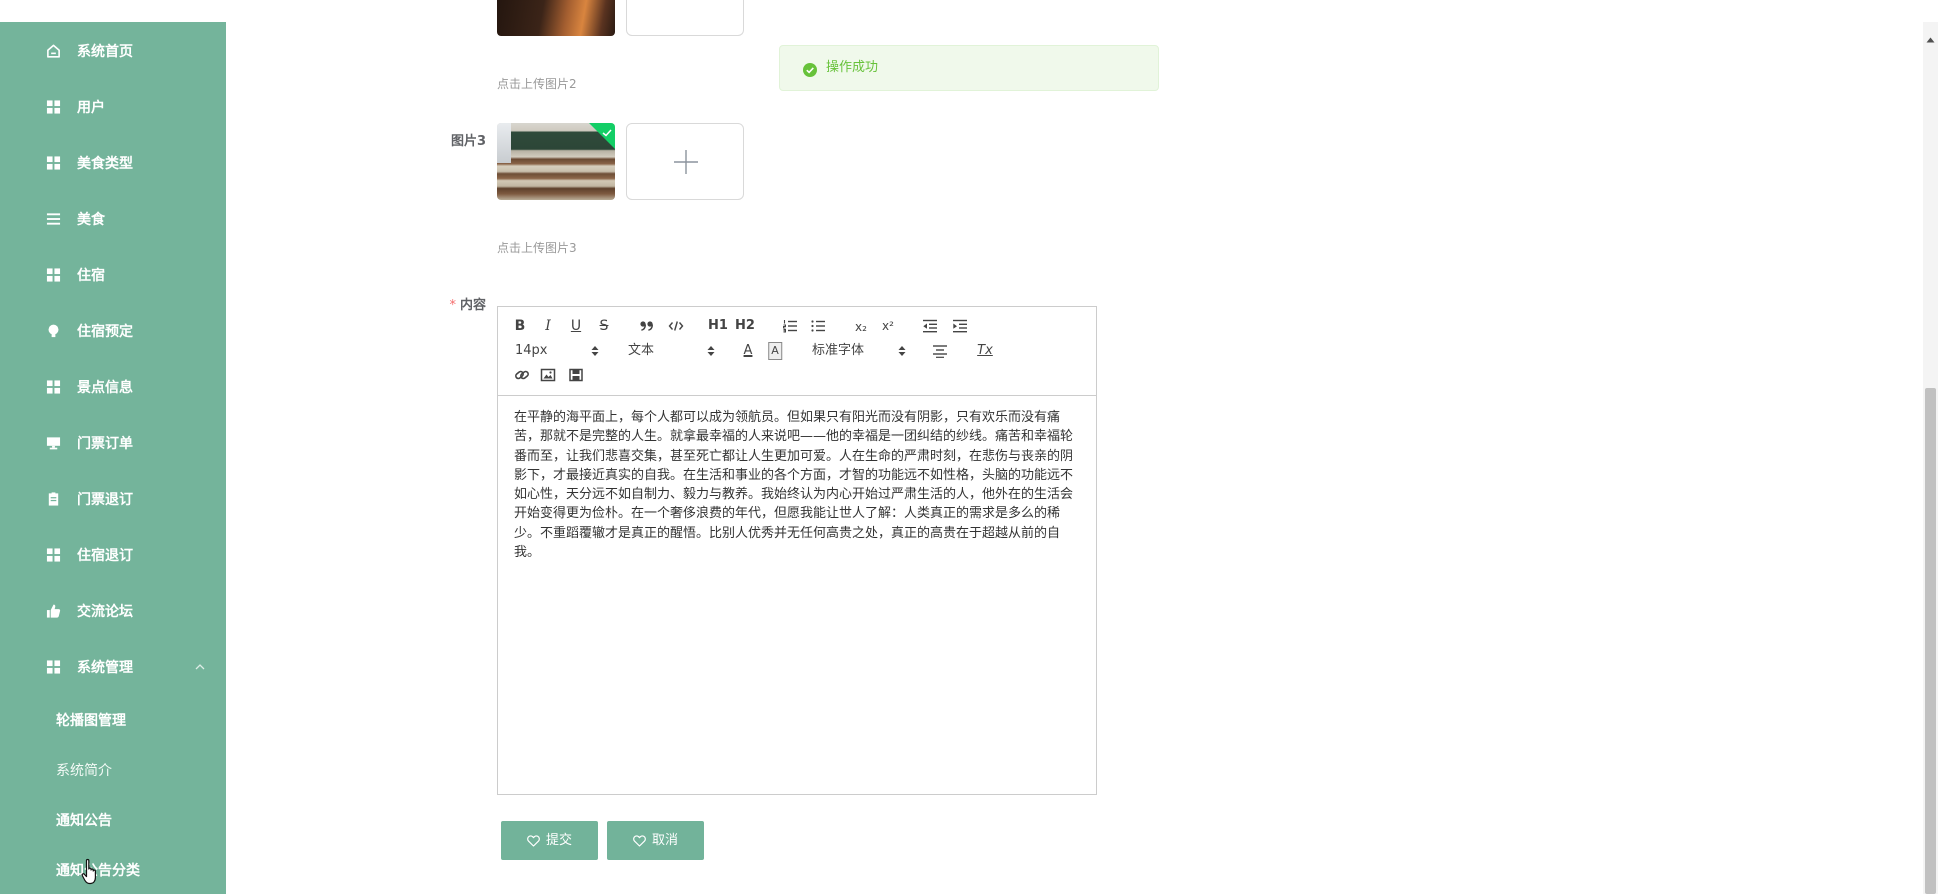 The image size is (1948, 895). What do you see at coordinates (91, 721) in the screenshot?
I see `sidebar-subitem-label: 轮播图管理` at bounding box center [91, 721].